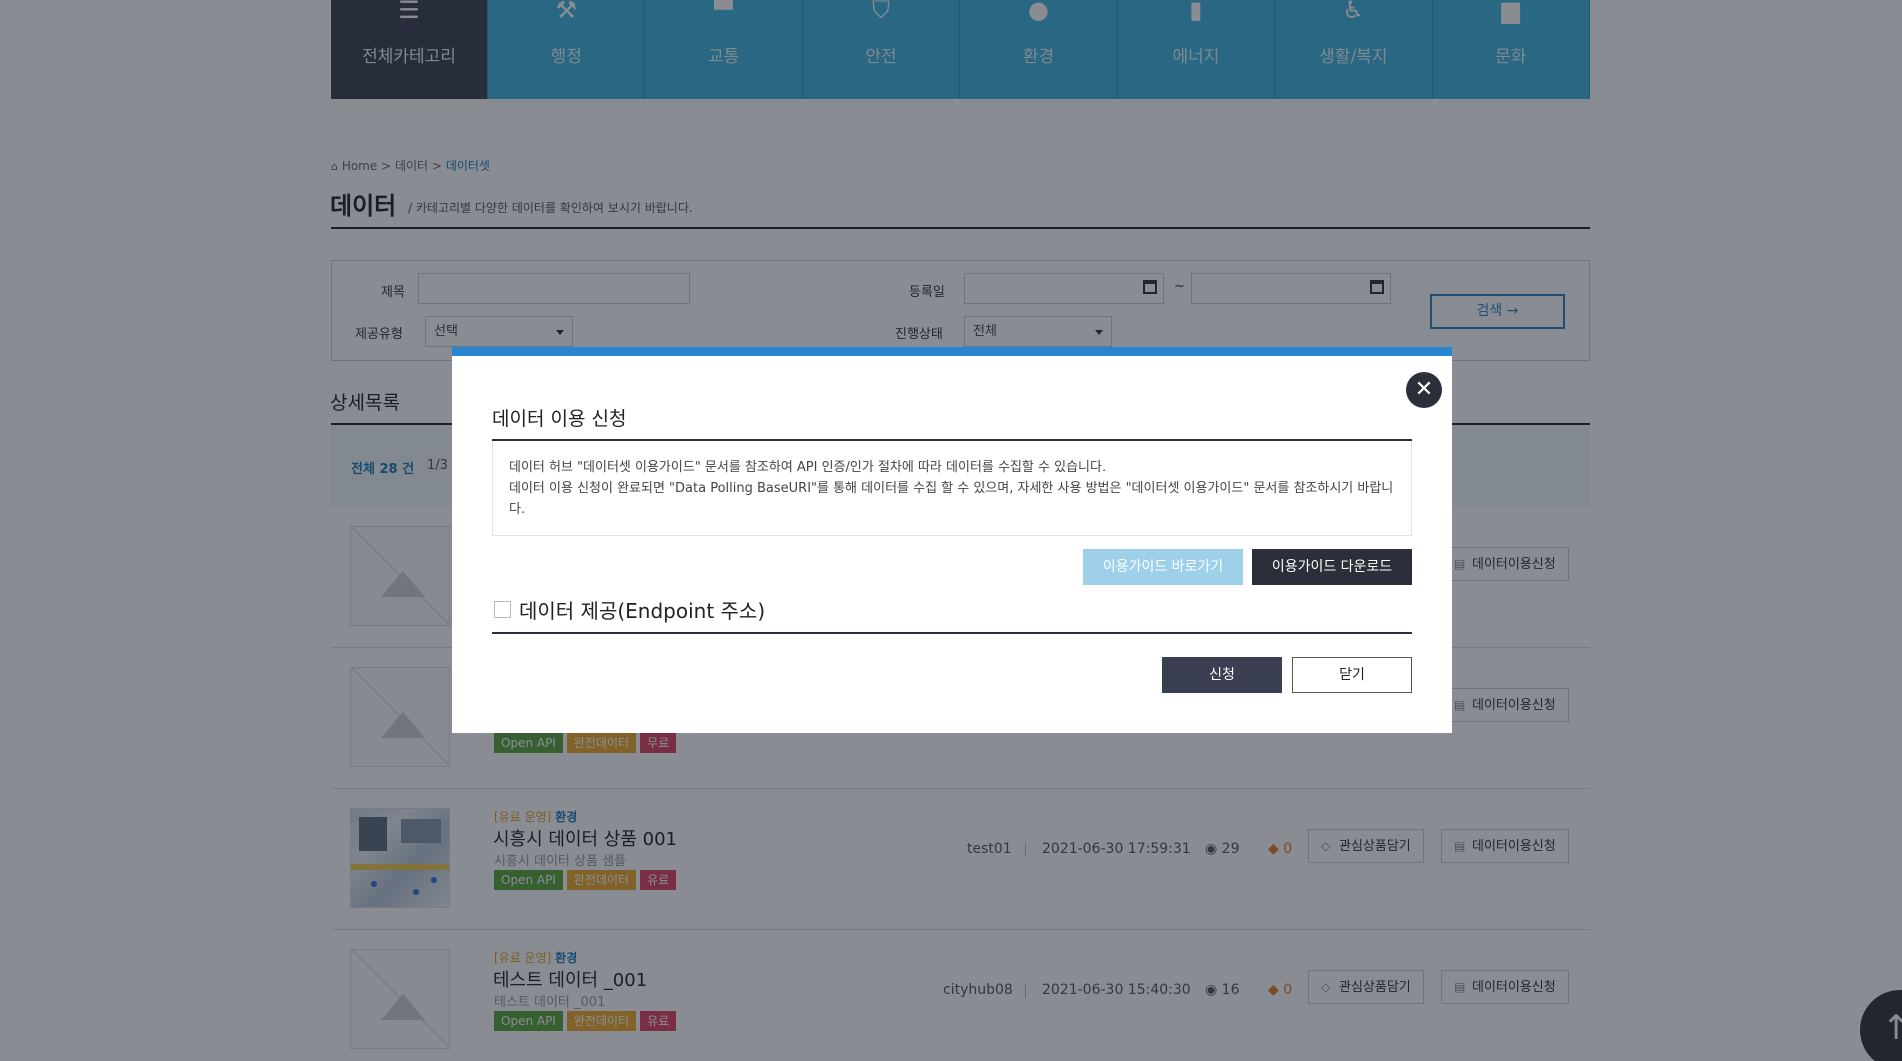  Describe the element at coordinates (952, 440) in the screenshot. I see `modal-title-divider` at that location.